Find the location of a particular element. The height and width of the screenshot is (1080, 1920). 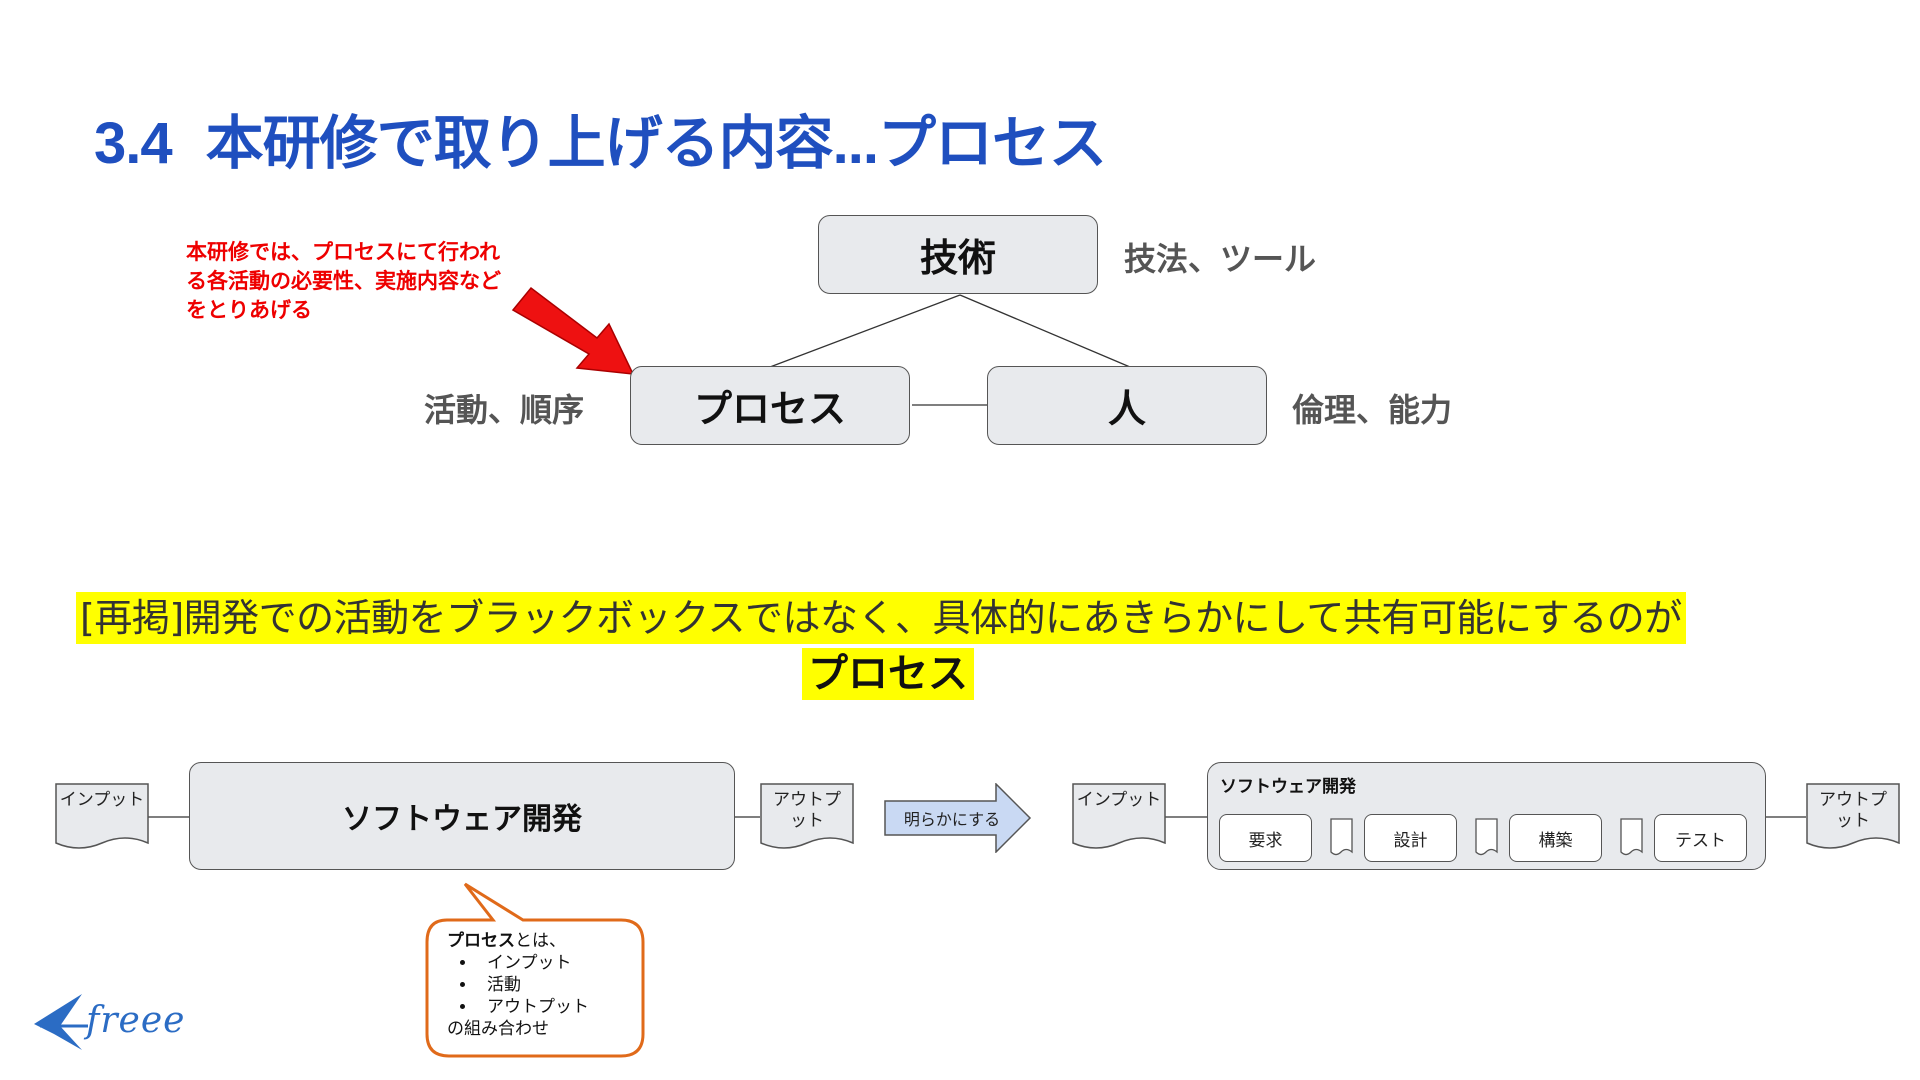

step-test: テスト is located at coordinates (1700, 838).